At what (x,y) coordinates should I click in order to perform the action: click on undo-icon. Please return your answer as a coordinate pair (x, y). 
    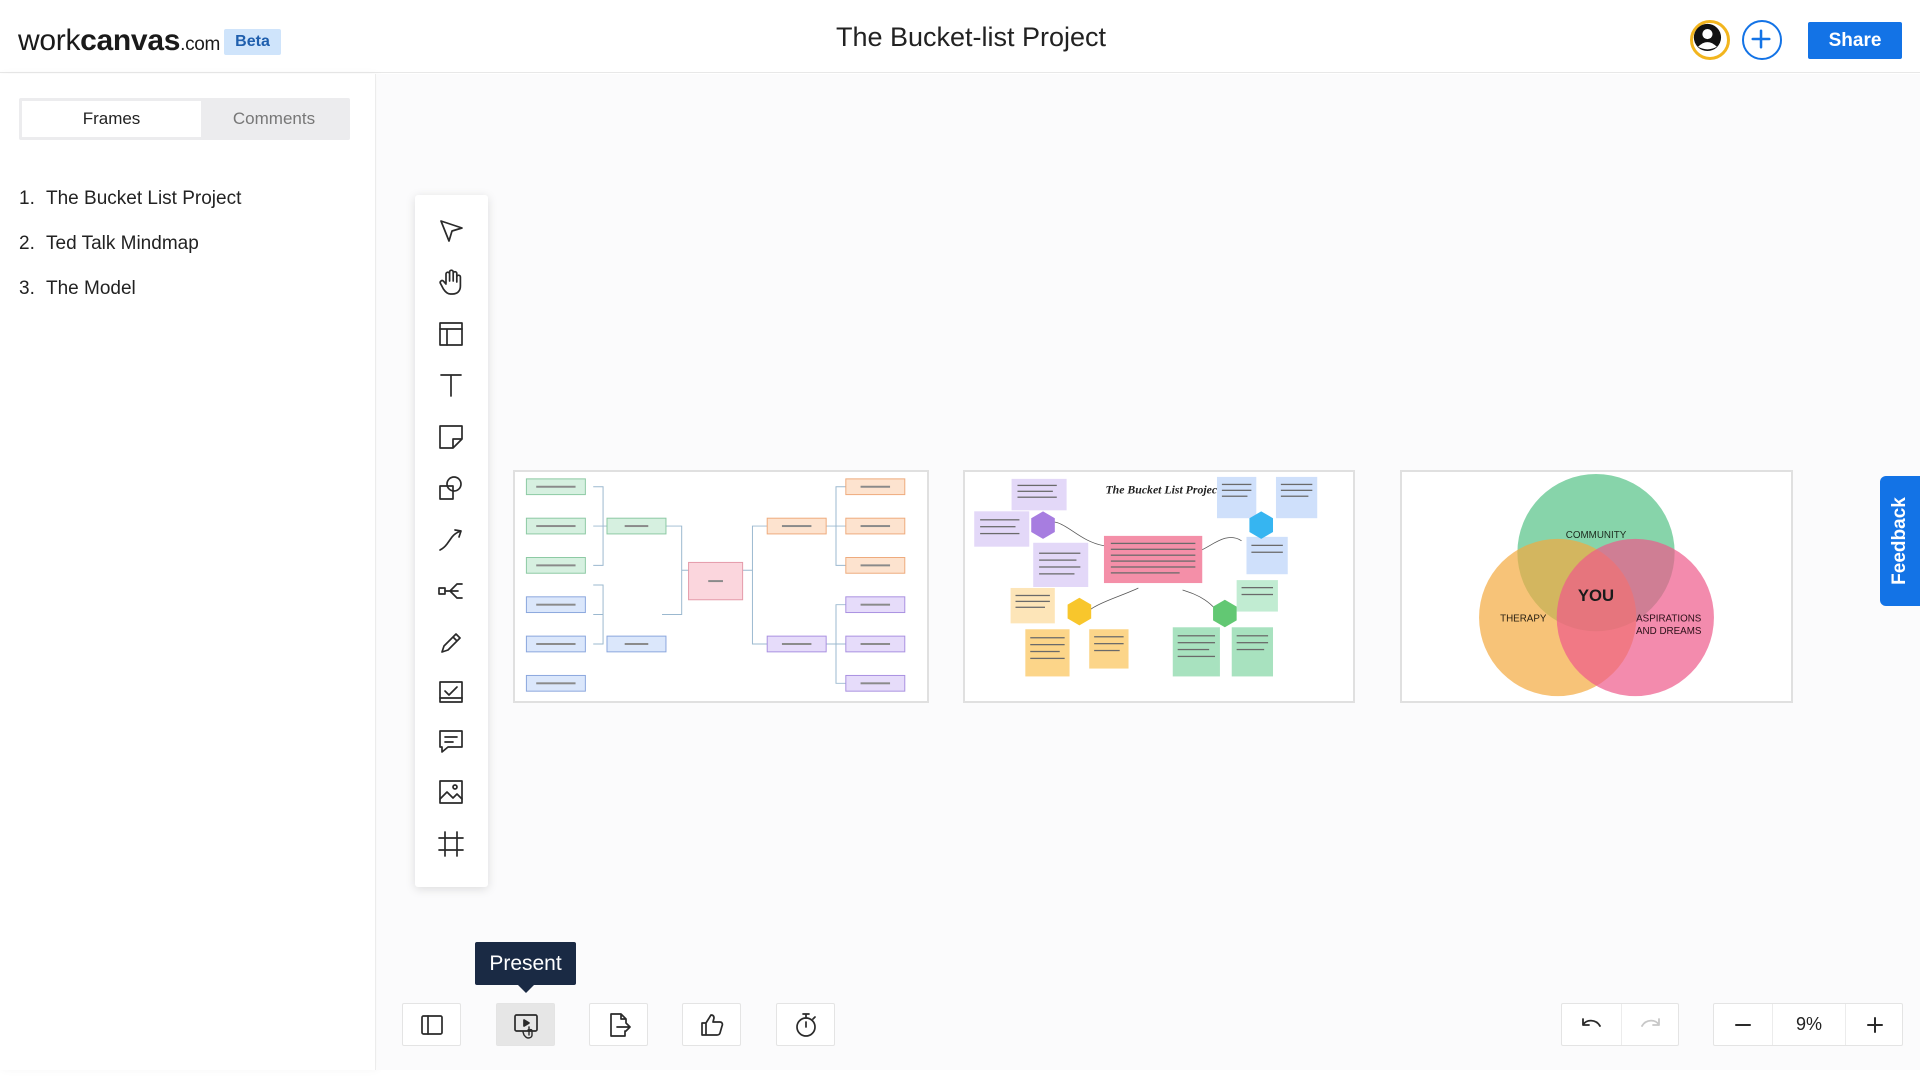
    Looking at the image, I should click on (1591, 1022).